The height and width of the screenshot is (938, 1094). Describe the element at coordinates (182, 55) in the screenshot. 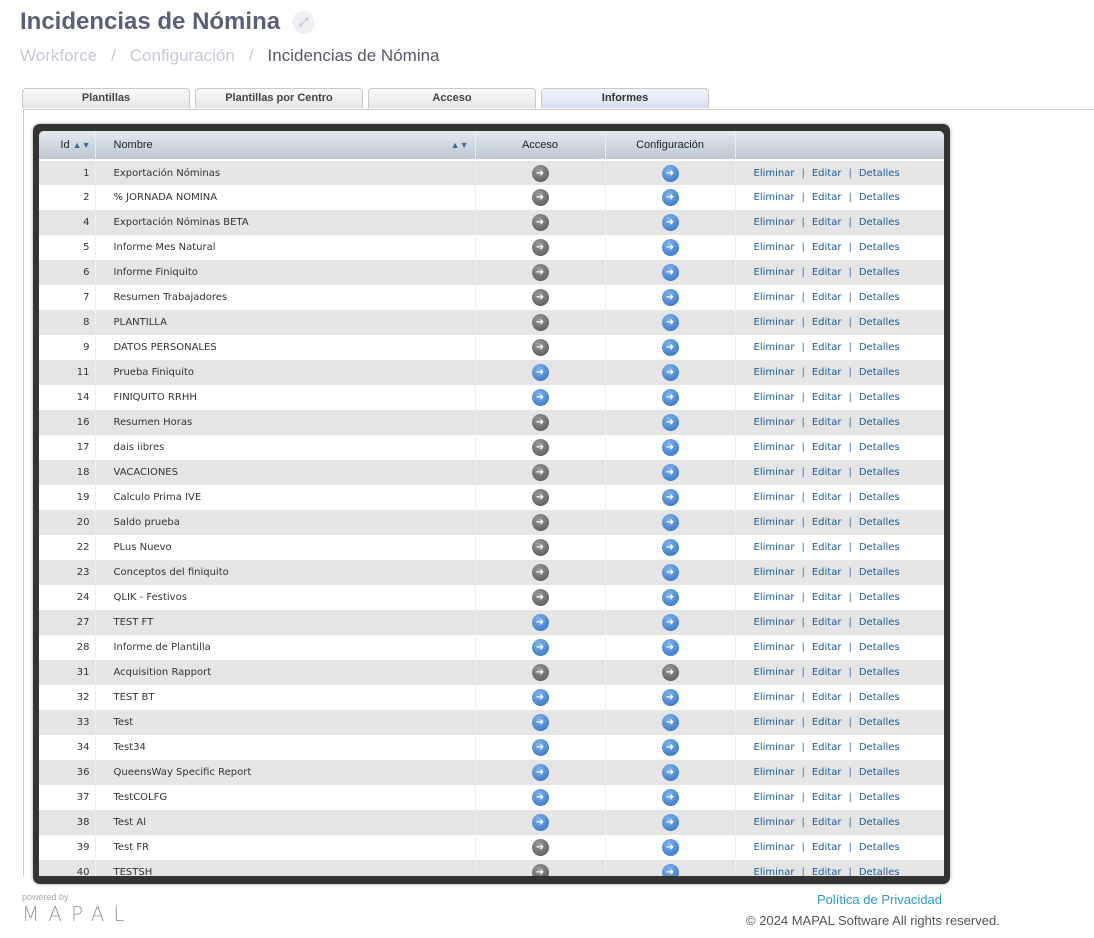

I see `breadcrumb-configuracion: Configuración` at that location.